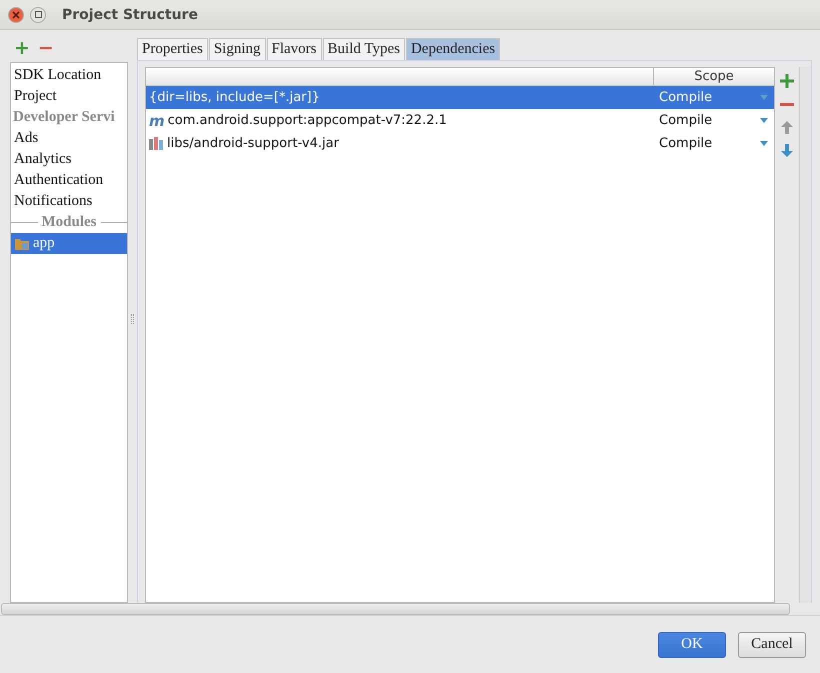 The image size is (820, 673). Describe the element at coordinates (453, 49) in the screenshot. I see `tab: Dependencies` at that location.